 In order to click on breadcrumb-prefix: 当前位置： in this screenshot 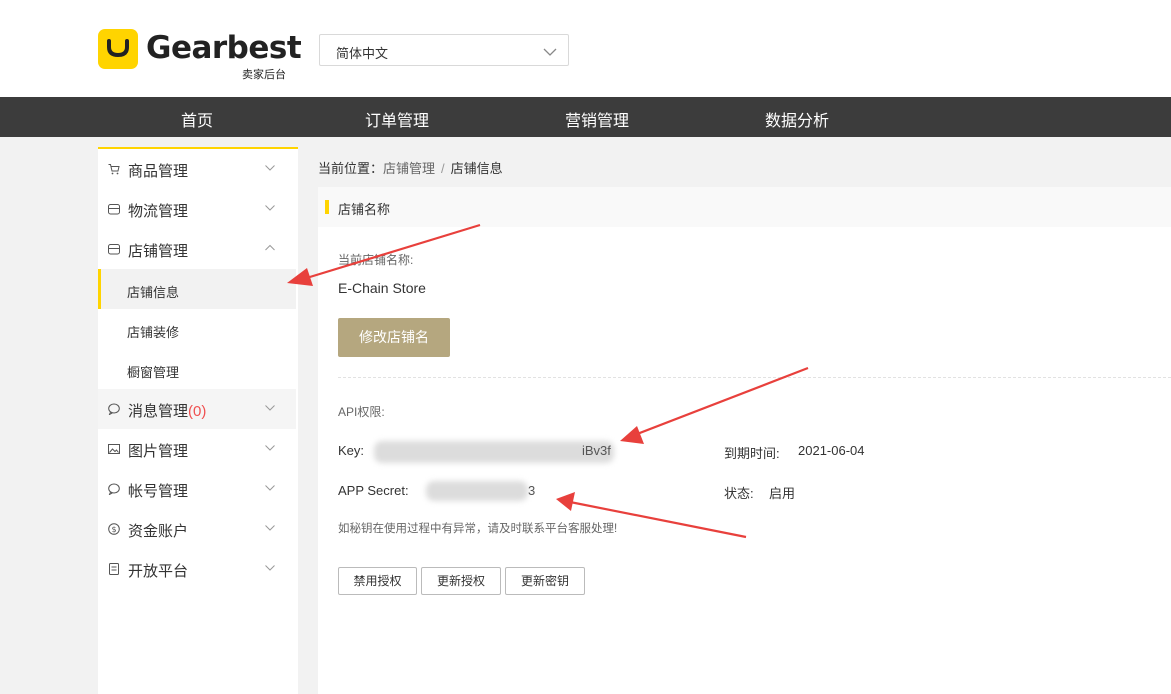, I will do `click(351, 168)`.